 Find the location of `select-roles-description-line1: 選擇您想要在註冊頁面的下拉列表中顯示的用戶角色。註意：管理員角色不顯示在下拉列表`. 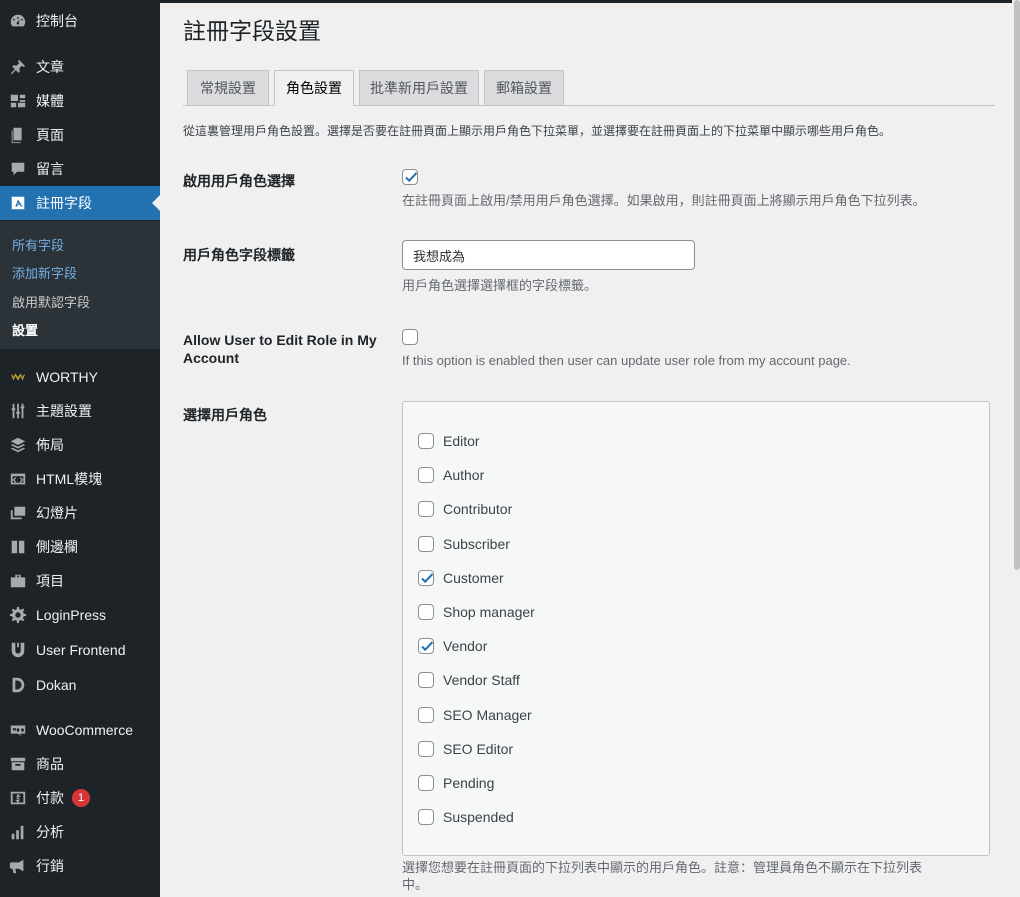

select-roles-description-line1: 選擇您想要在註冊頁面的下拉列表中顯示的用戶角色。註意：管理員角色不顯示在下拉列表 is located at coordinates (662, 867).